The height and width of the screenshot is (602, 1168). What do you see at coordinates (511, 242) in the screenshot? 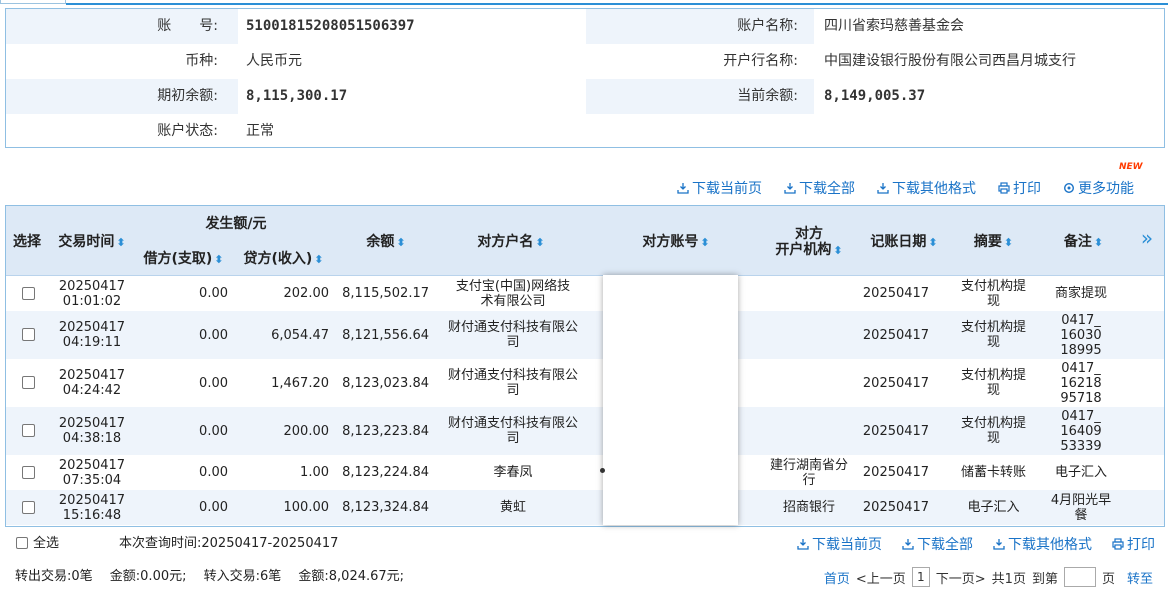
I see `col-counter-name: 对方户名 ⬍` at bounding box center [511, 242].